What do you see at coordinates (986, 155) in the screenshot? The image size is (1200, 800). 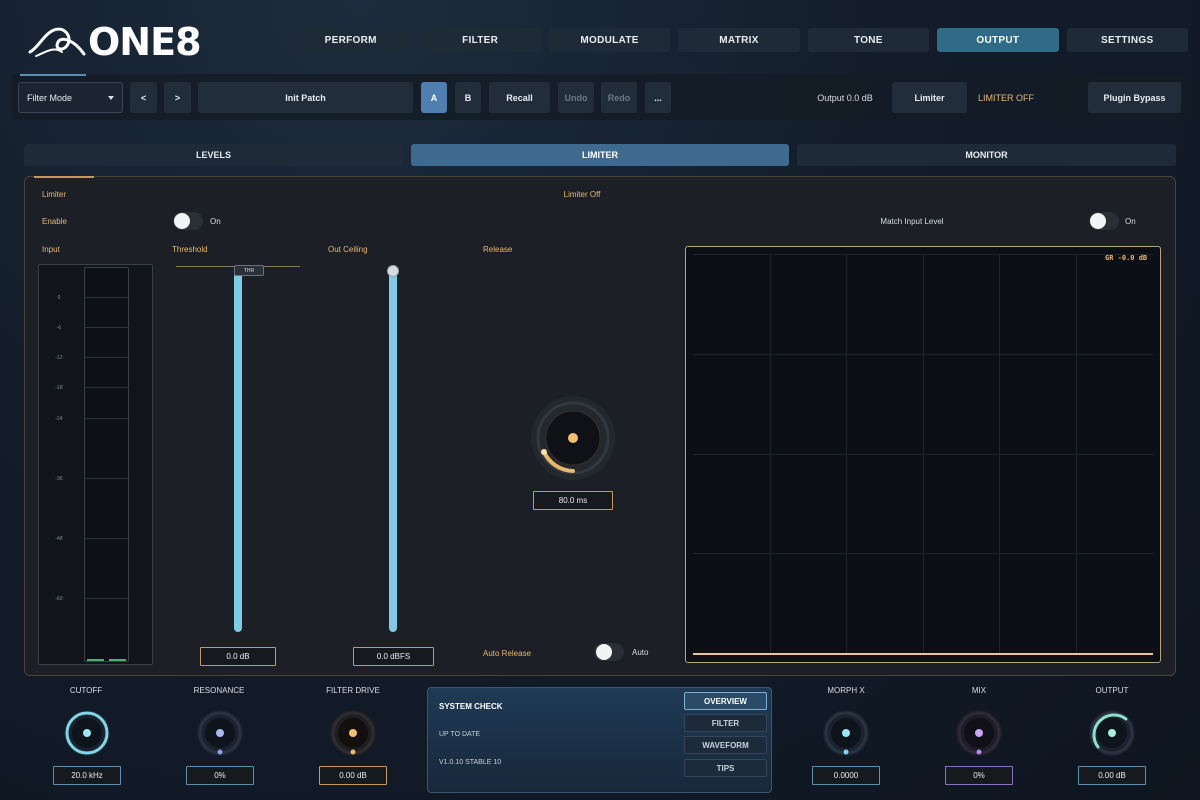 I see `subtab-monitor: MONITOR` at bounding box center [986, 155].